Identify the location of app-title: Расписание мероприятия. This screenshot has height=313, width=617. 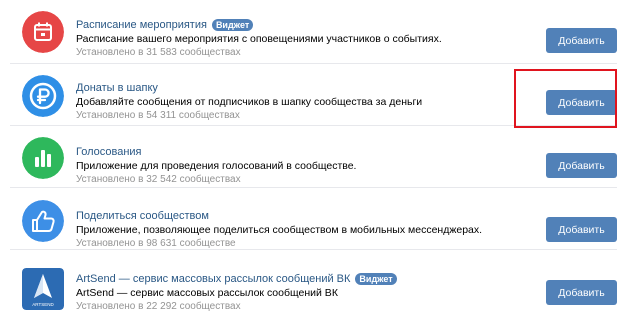
(141, 25).